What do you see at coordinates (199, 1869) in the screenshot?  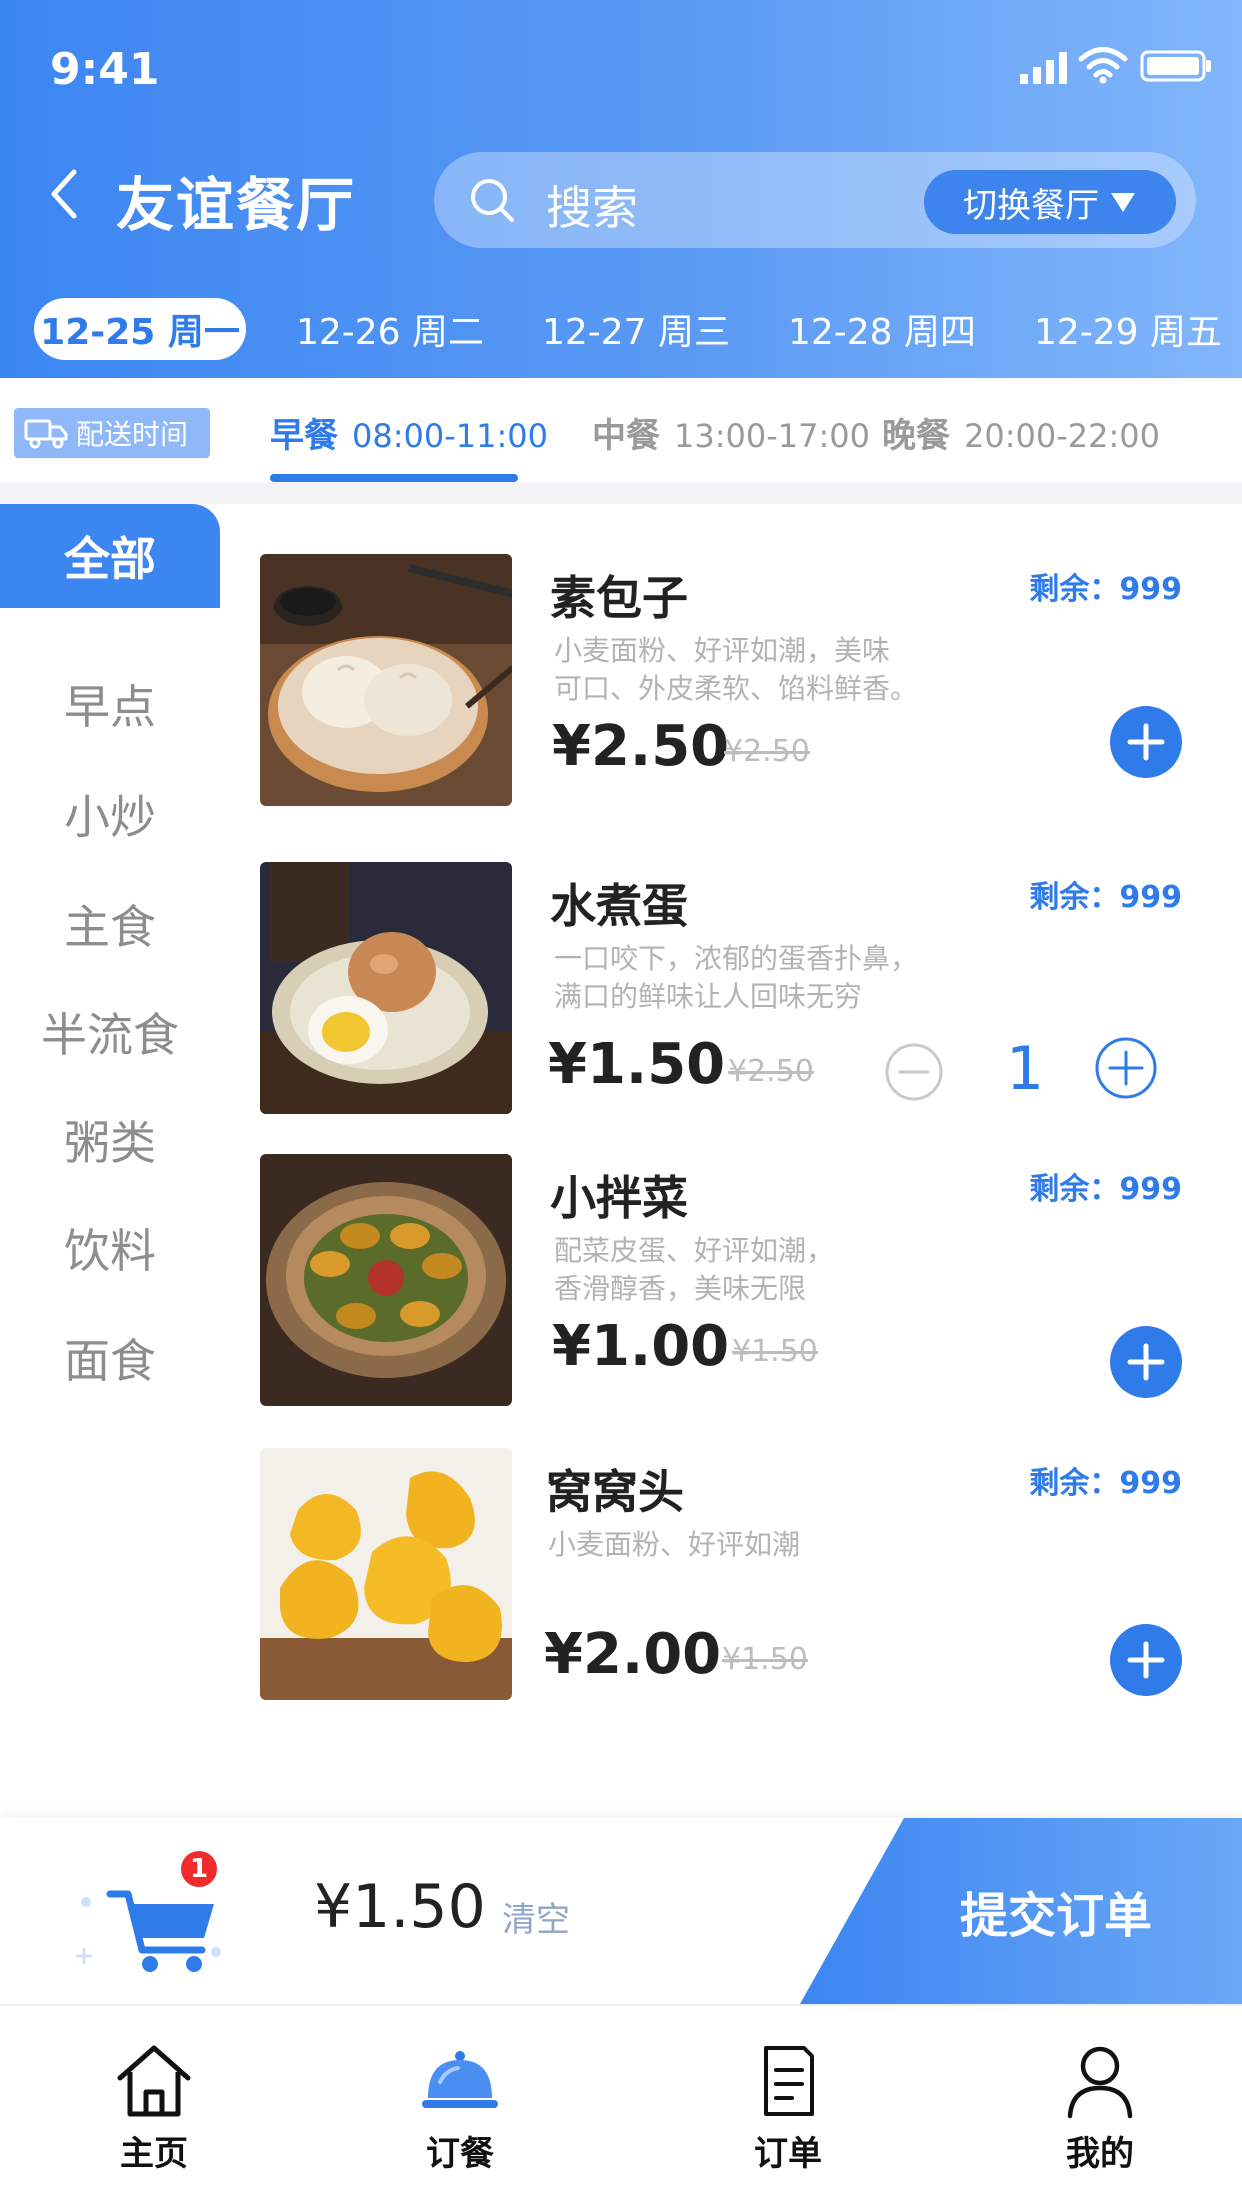 I see `cart-count-badge: 1` at bounding box center [199, 1869].